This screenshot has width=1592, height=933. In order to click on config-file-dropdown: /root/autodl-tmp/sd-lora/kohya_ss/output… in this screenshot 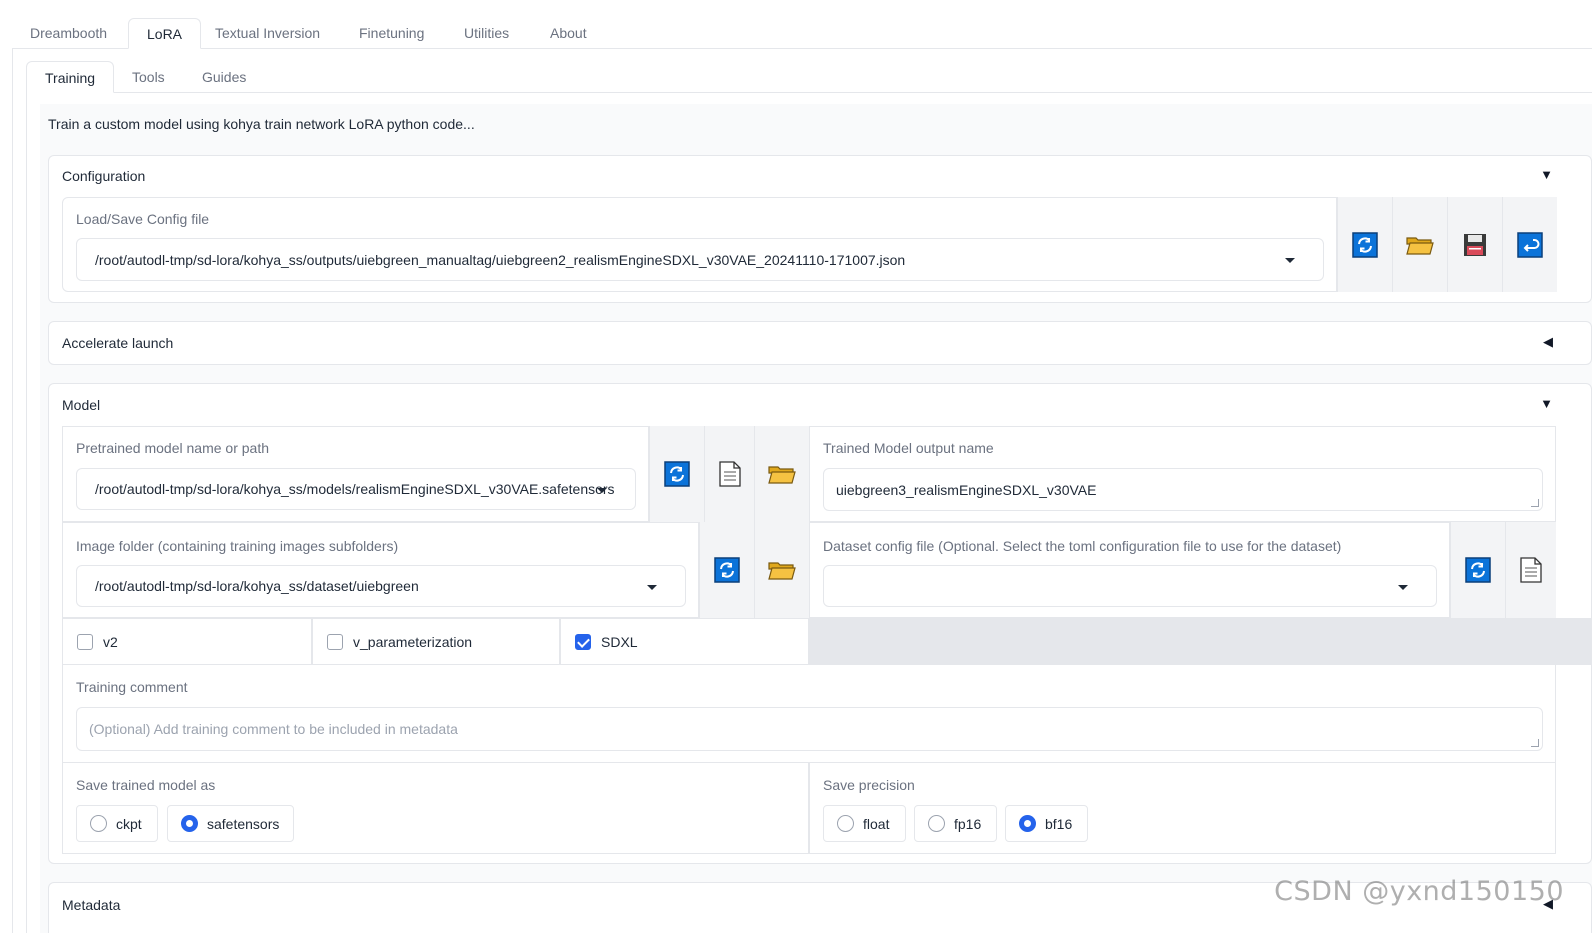, I will do `click(700, 259)`.